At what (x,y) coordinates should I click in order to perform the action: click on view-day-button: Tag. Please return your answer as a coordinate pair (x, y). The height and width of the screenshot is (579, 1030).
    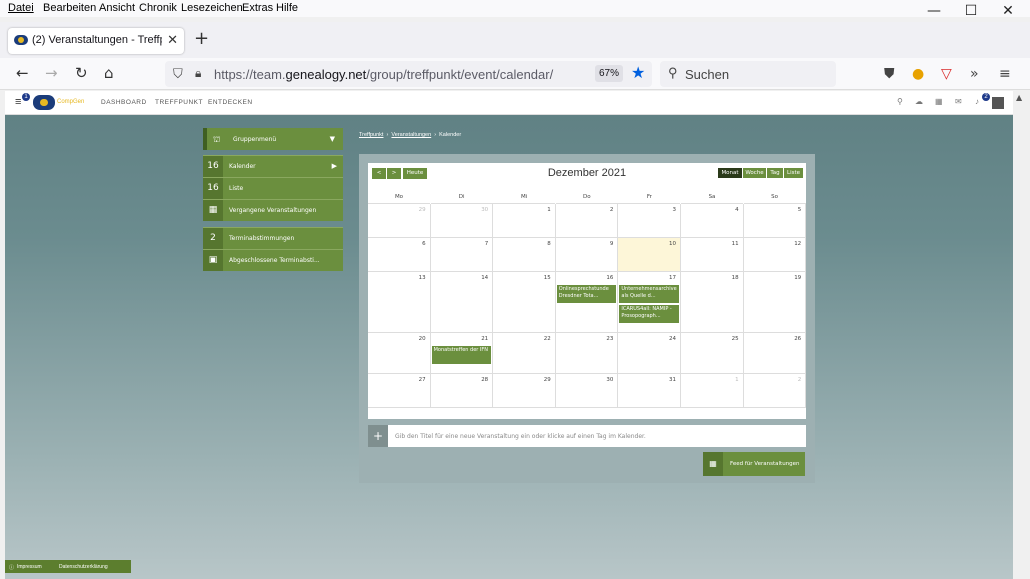
    Looking at the image, I should click on (775, 173).